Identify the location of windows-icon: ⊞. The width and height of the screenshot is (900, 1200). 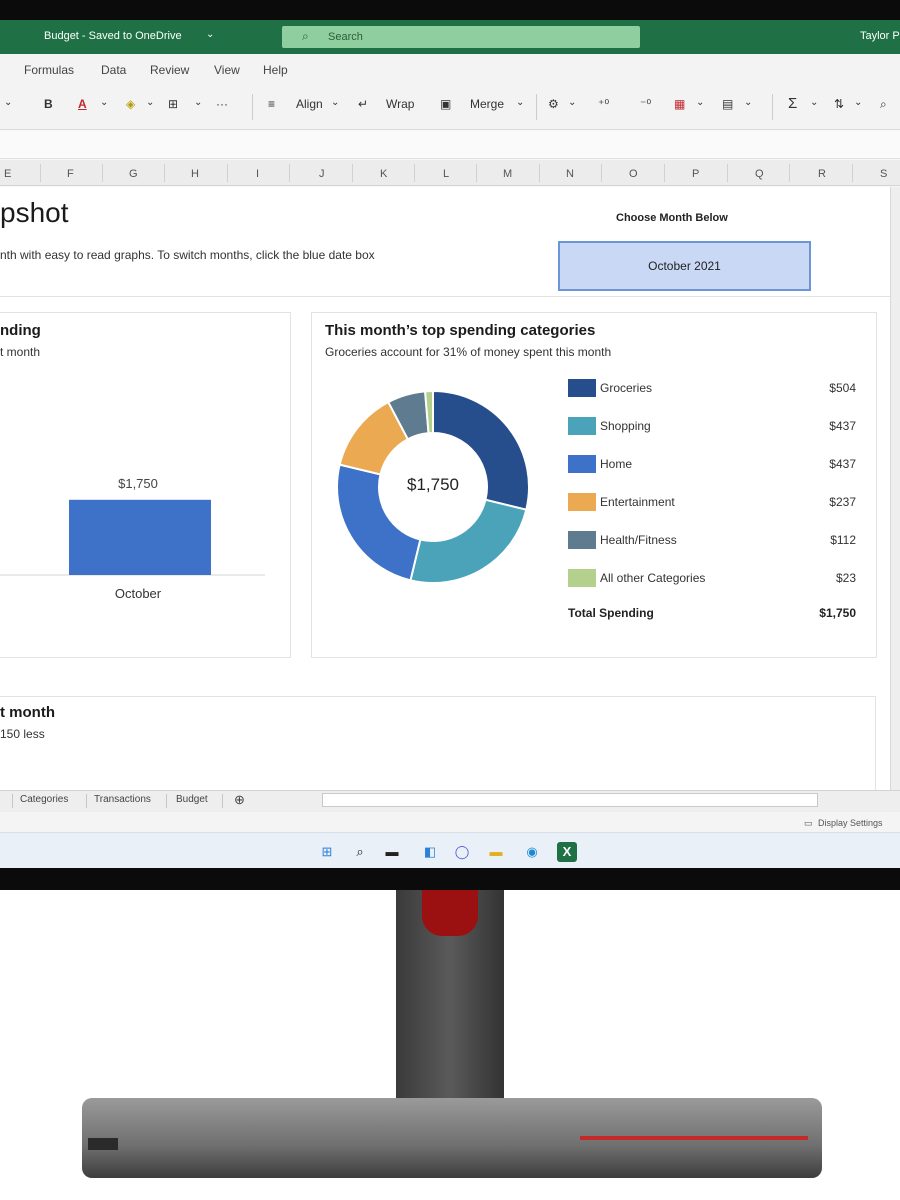
(327, 852).